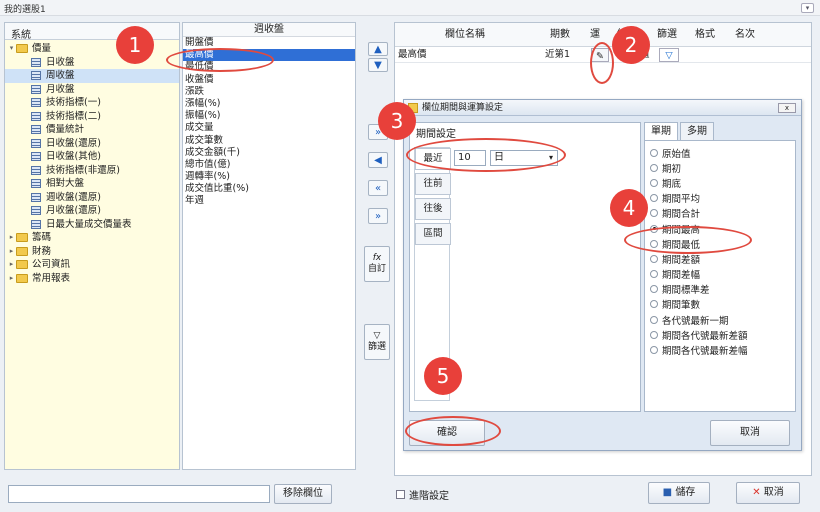 The width and height of the screenshot is (820, 512). What do you see at coordinates (269, 104) in the screenshot?
I see `list-item: 漲幅(%)` at bounding box center [269, 104].